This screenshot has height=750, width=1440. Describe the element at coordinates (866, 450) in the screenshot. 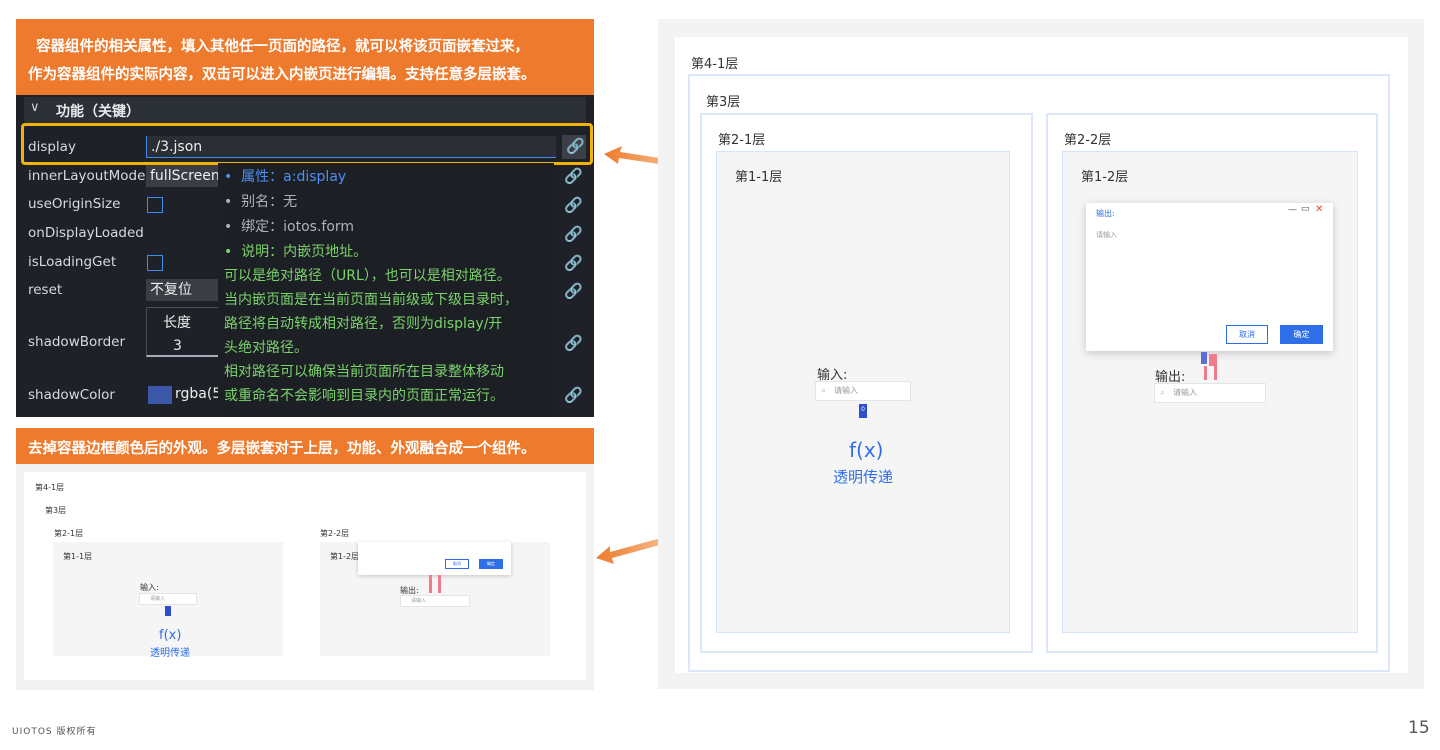

I see `func-symbol: f(x)` at that location.